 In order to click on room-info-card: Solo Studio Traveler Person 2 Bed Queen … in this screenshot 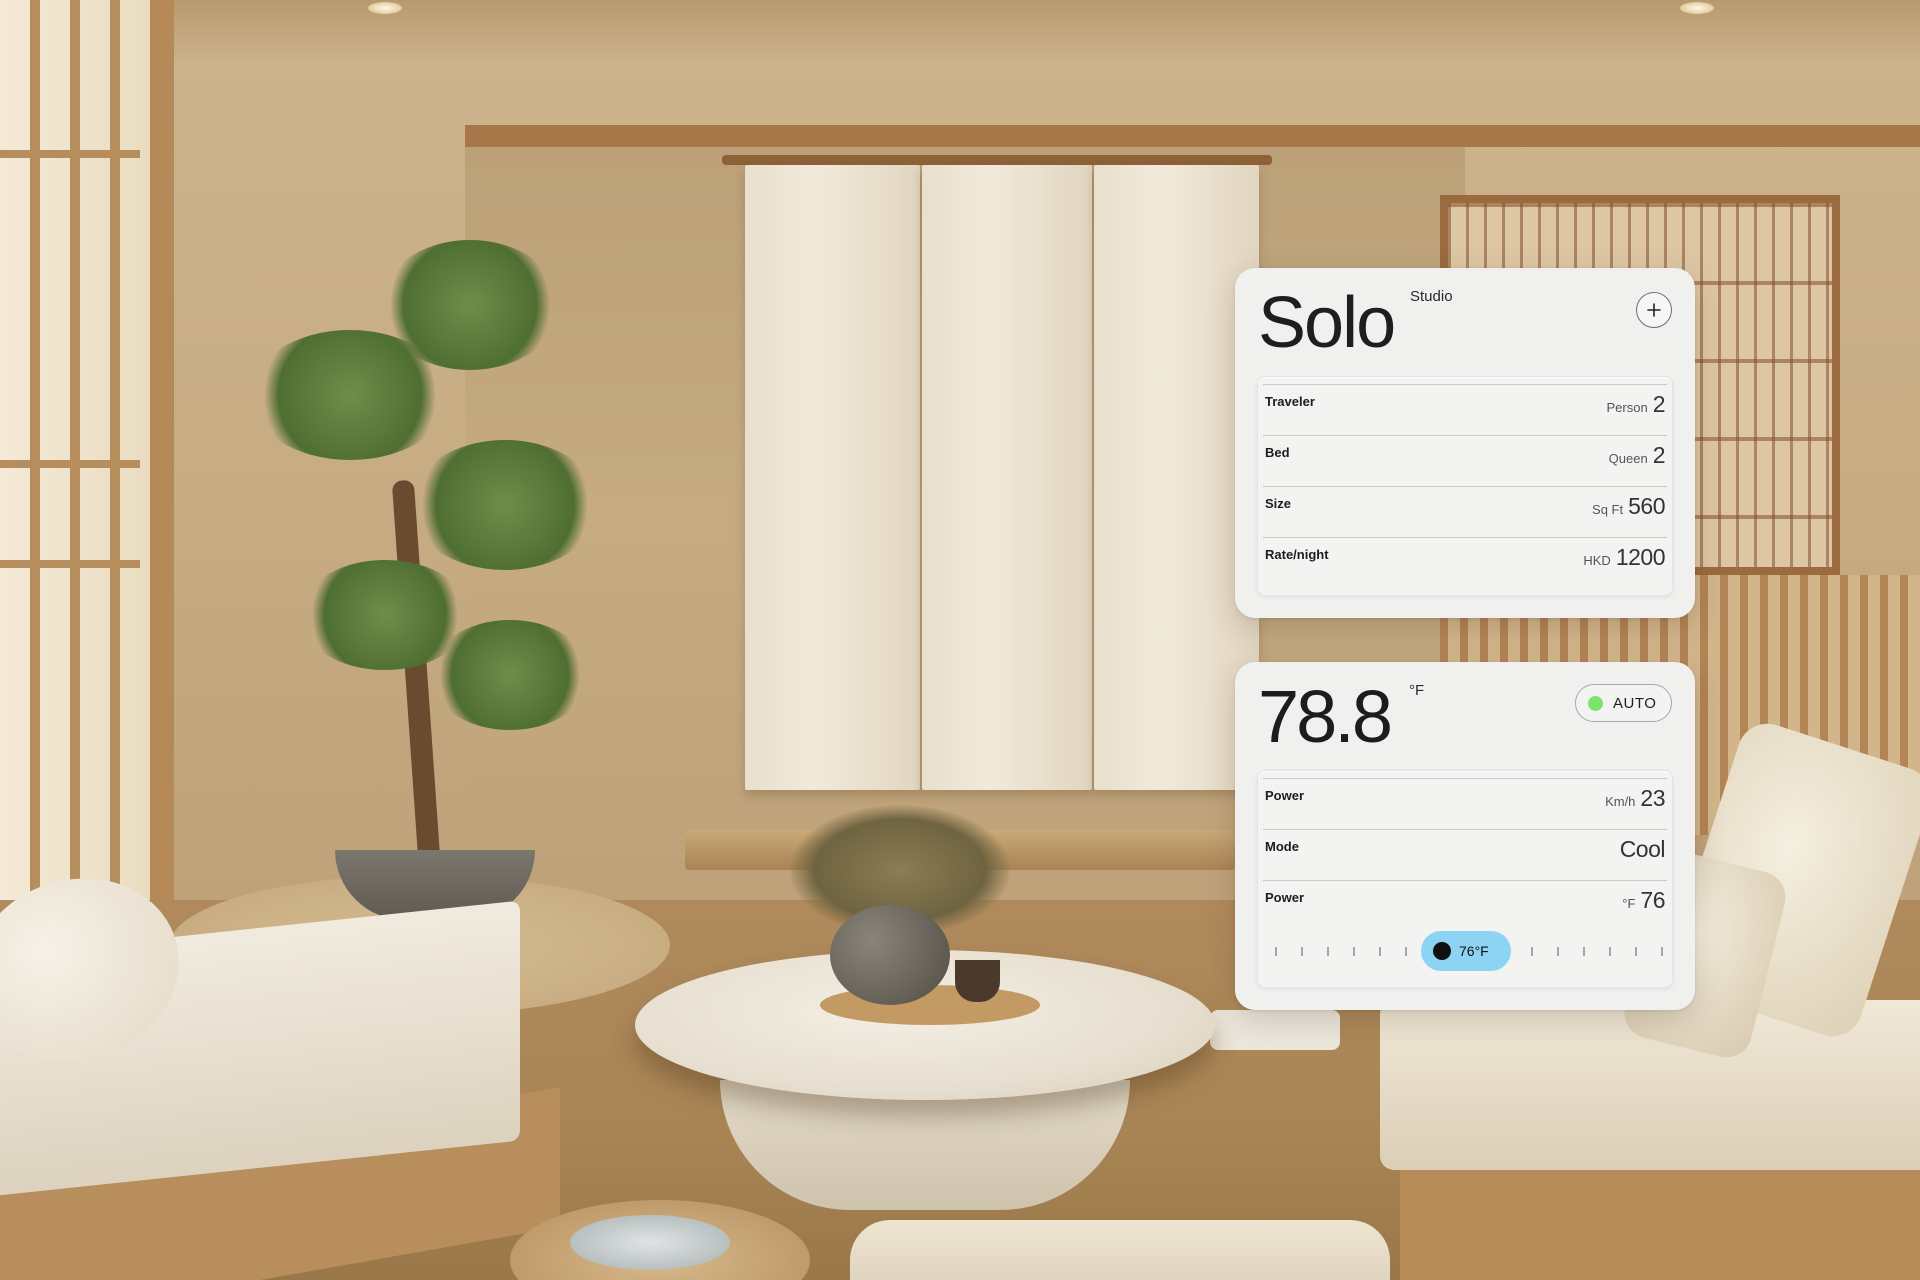, I will do `click(1465, 443)`.